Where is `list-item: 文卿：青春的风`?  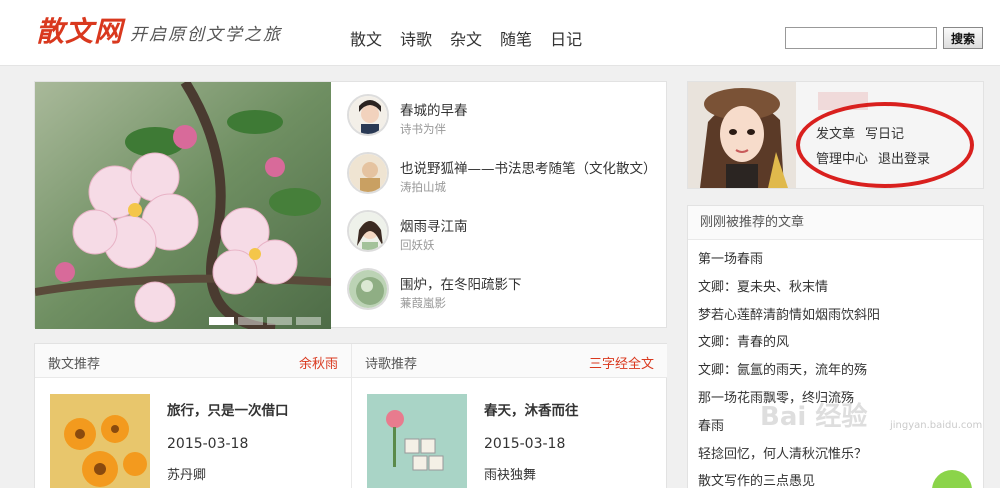 list-item: 文卿：青春的风 is located at coordinates (840, 343).